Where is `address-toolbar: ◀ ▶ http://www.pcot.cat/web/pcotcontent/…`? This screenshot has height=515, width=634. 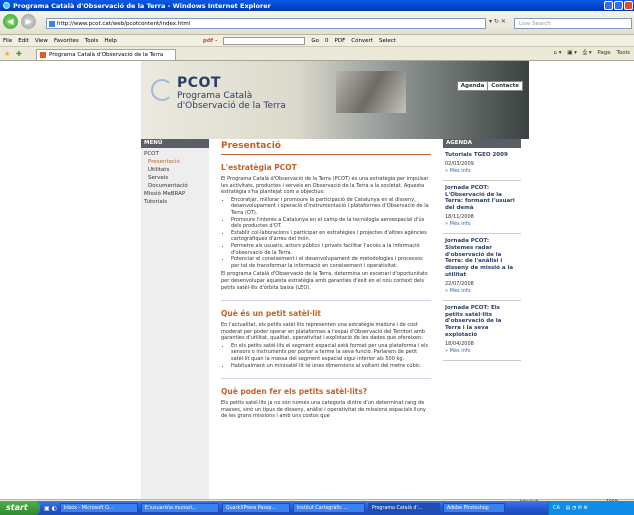
address-toolbar: ◀ ▶ http://www.pcot.cat/web/pcotcontent/… is located at coordinates (317, 23).